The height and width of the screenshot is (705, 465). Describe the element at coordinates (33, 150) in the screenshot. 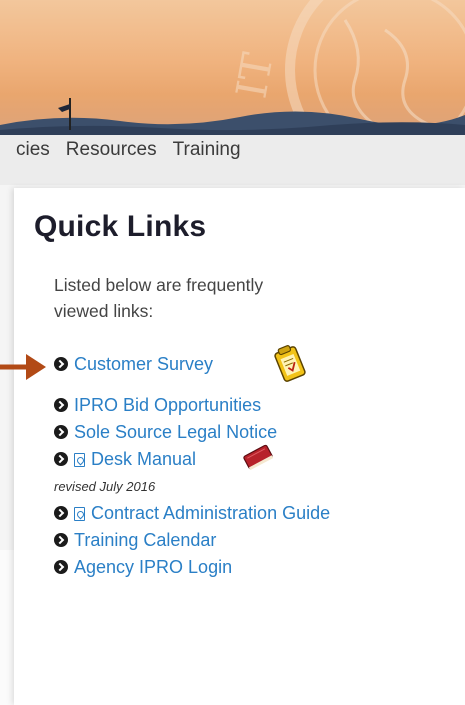

I see `nav-item-agencies: cies` at that location.